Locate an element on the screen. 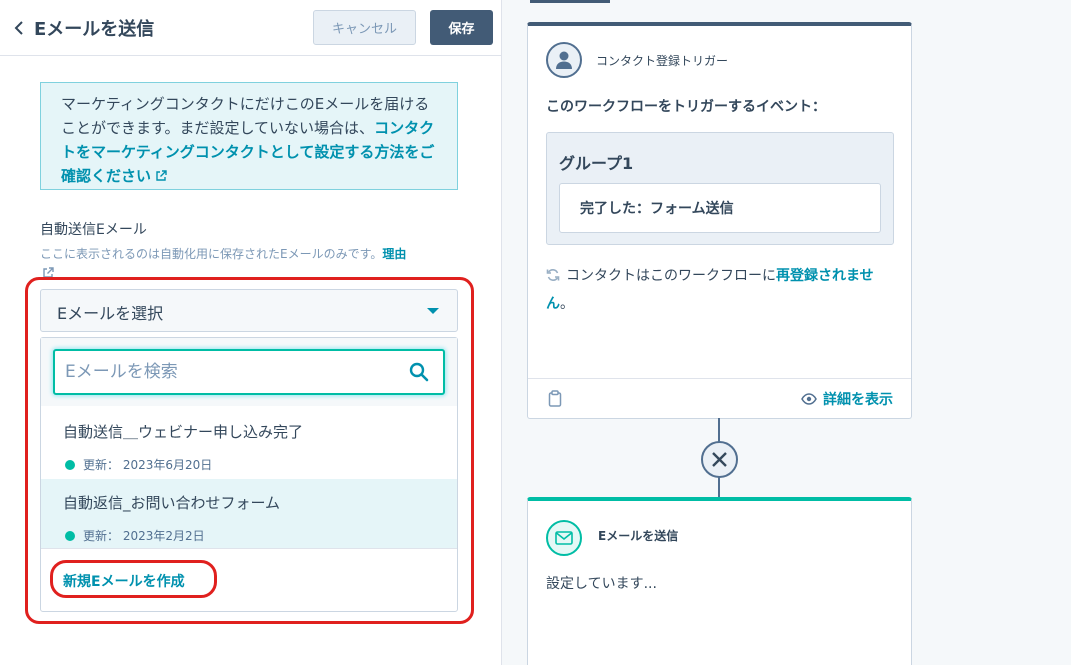 This screenshot has height=665, width=1071. email-option: 自動送信＿ウェビナー申し込み完了 更新： 2023年6月20日 is located at coordinates (249, 443).